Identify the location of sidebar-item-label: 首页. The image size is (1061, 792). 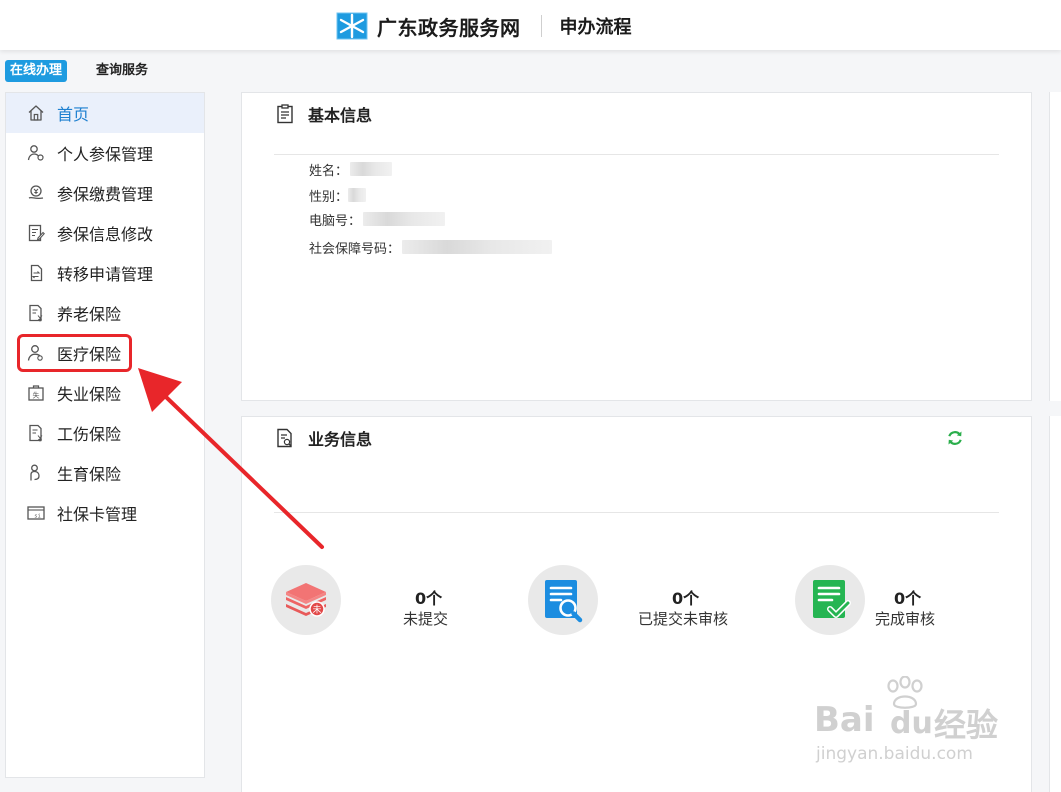
(73, 114).